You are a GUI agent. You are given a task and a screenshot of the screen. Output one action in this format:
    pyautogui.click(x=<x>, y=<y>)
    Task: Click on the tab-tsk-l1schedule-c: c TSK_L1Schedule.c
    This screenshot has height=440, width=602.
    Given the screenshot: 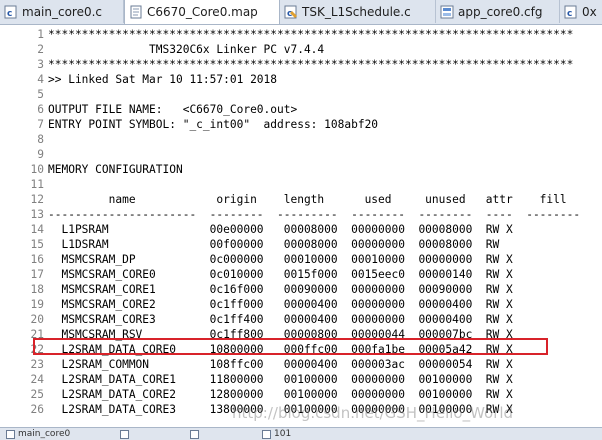 What is the action you would take?
    pyautogui.click(x=358, y=11)
    